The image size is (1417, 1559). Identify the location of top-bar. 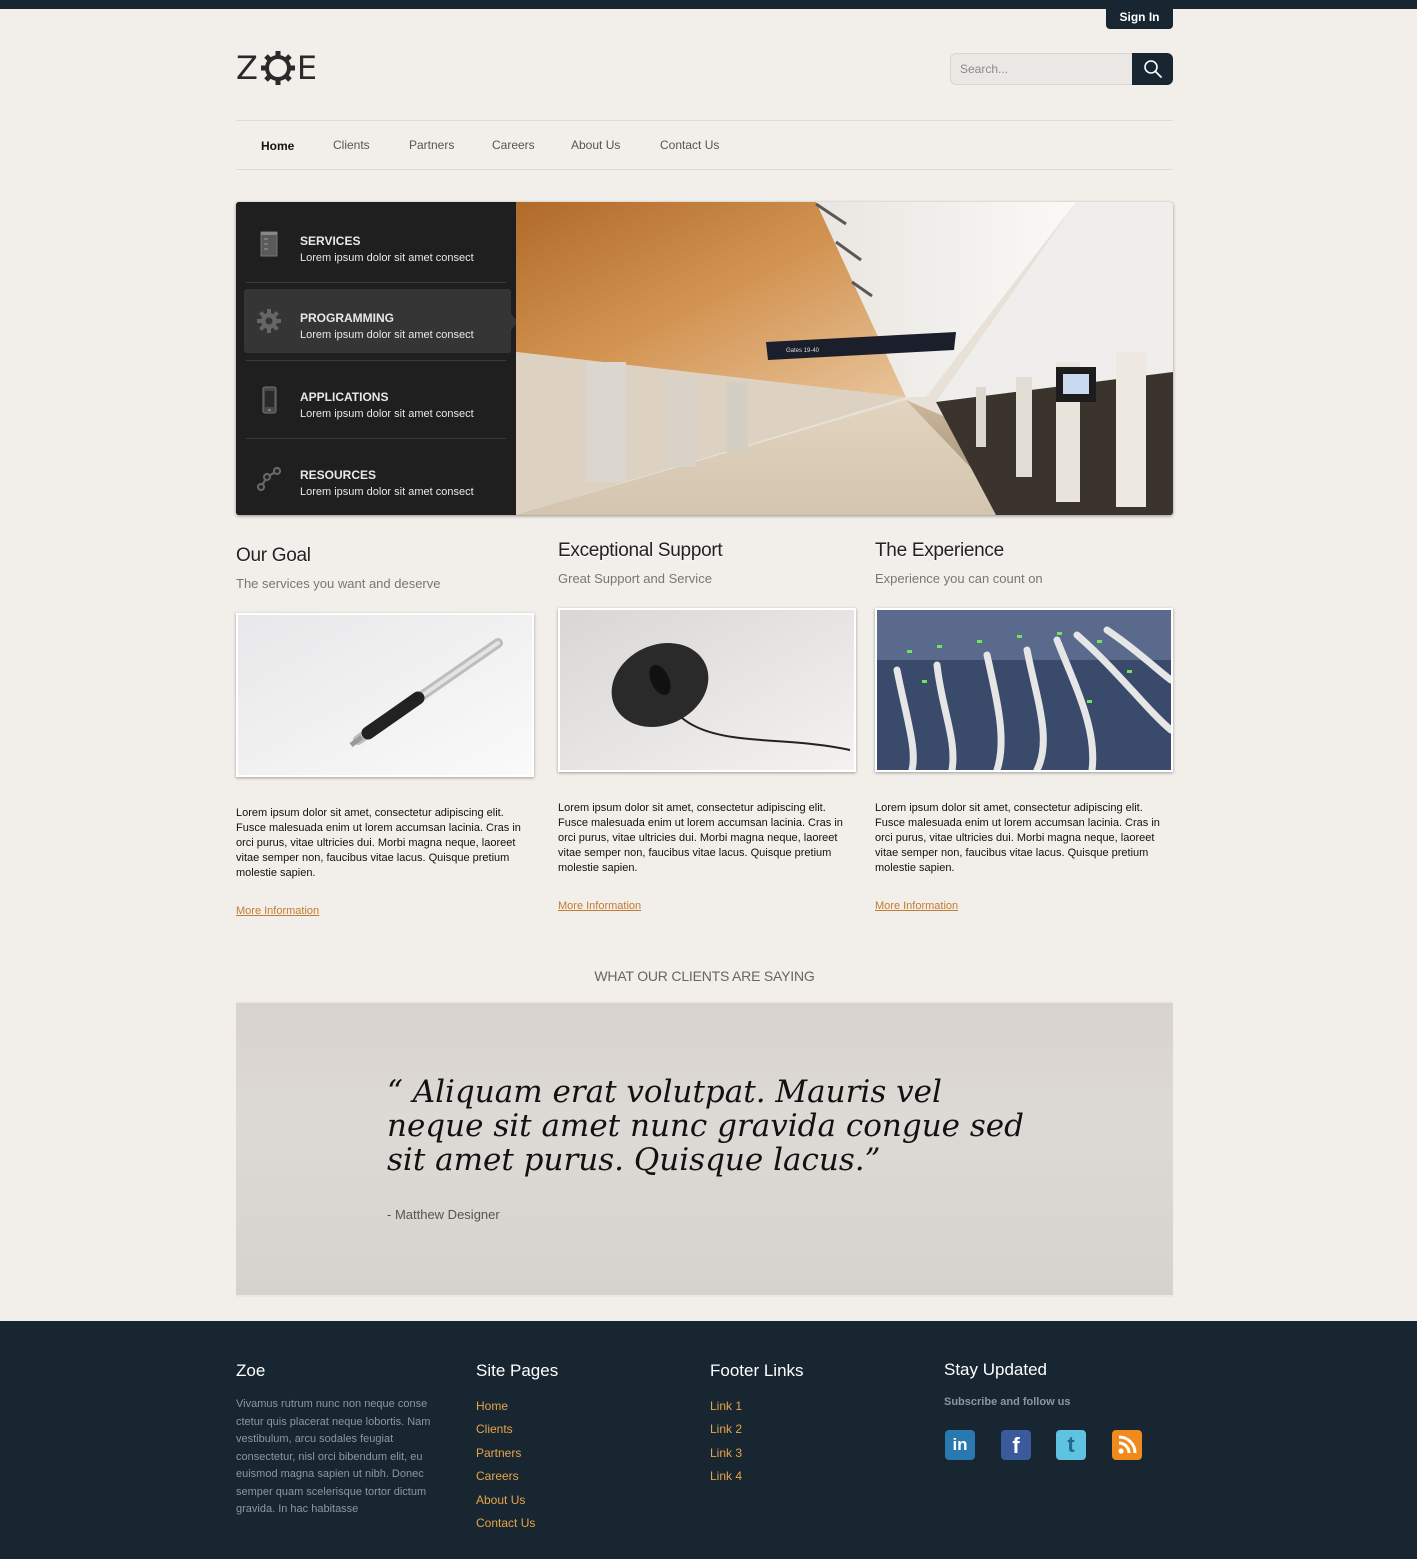
(708, 4).